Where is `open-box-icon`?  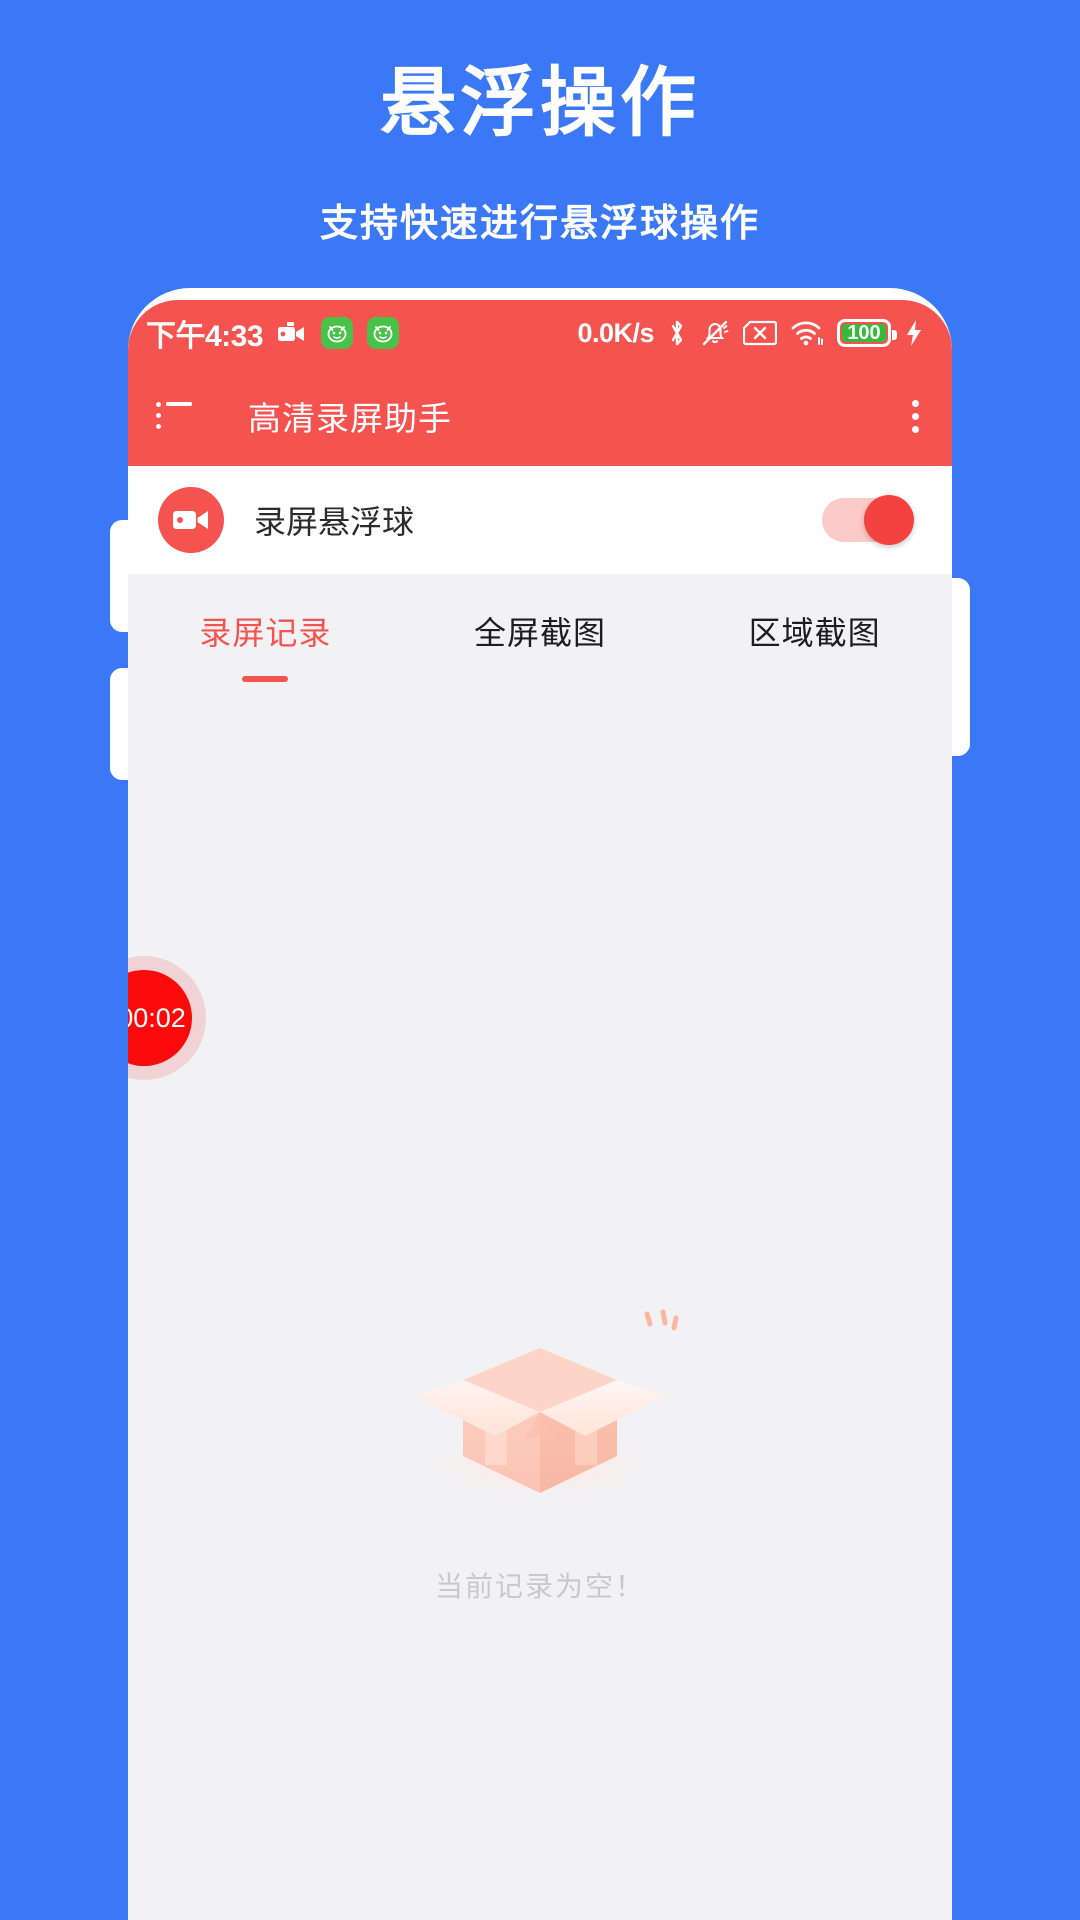 open-box-icon is located at coordinates (547, 1402).